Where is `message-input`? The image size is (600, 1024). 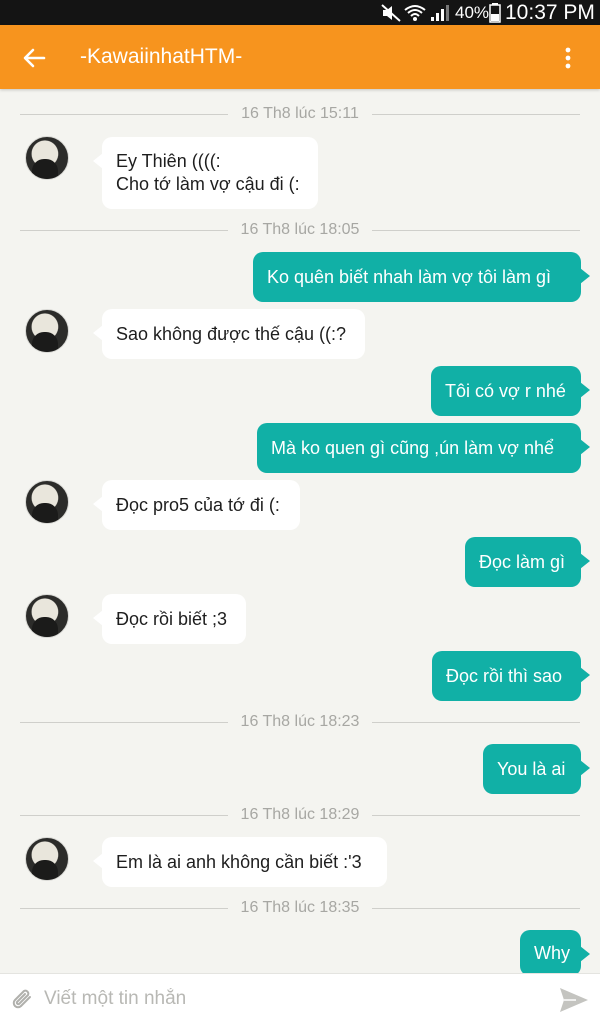
message-input is located at coordinates (284, 999).